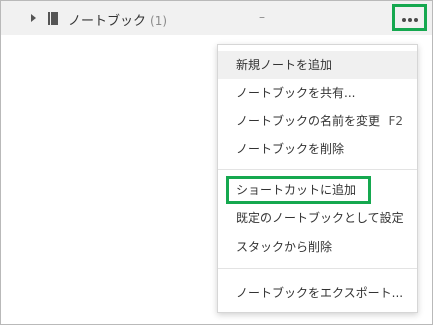 The image size is (433, 325). I want to click on notebook-title: ノートブック (1), so click(117, 19).